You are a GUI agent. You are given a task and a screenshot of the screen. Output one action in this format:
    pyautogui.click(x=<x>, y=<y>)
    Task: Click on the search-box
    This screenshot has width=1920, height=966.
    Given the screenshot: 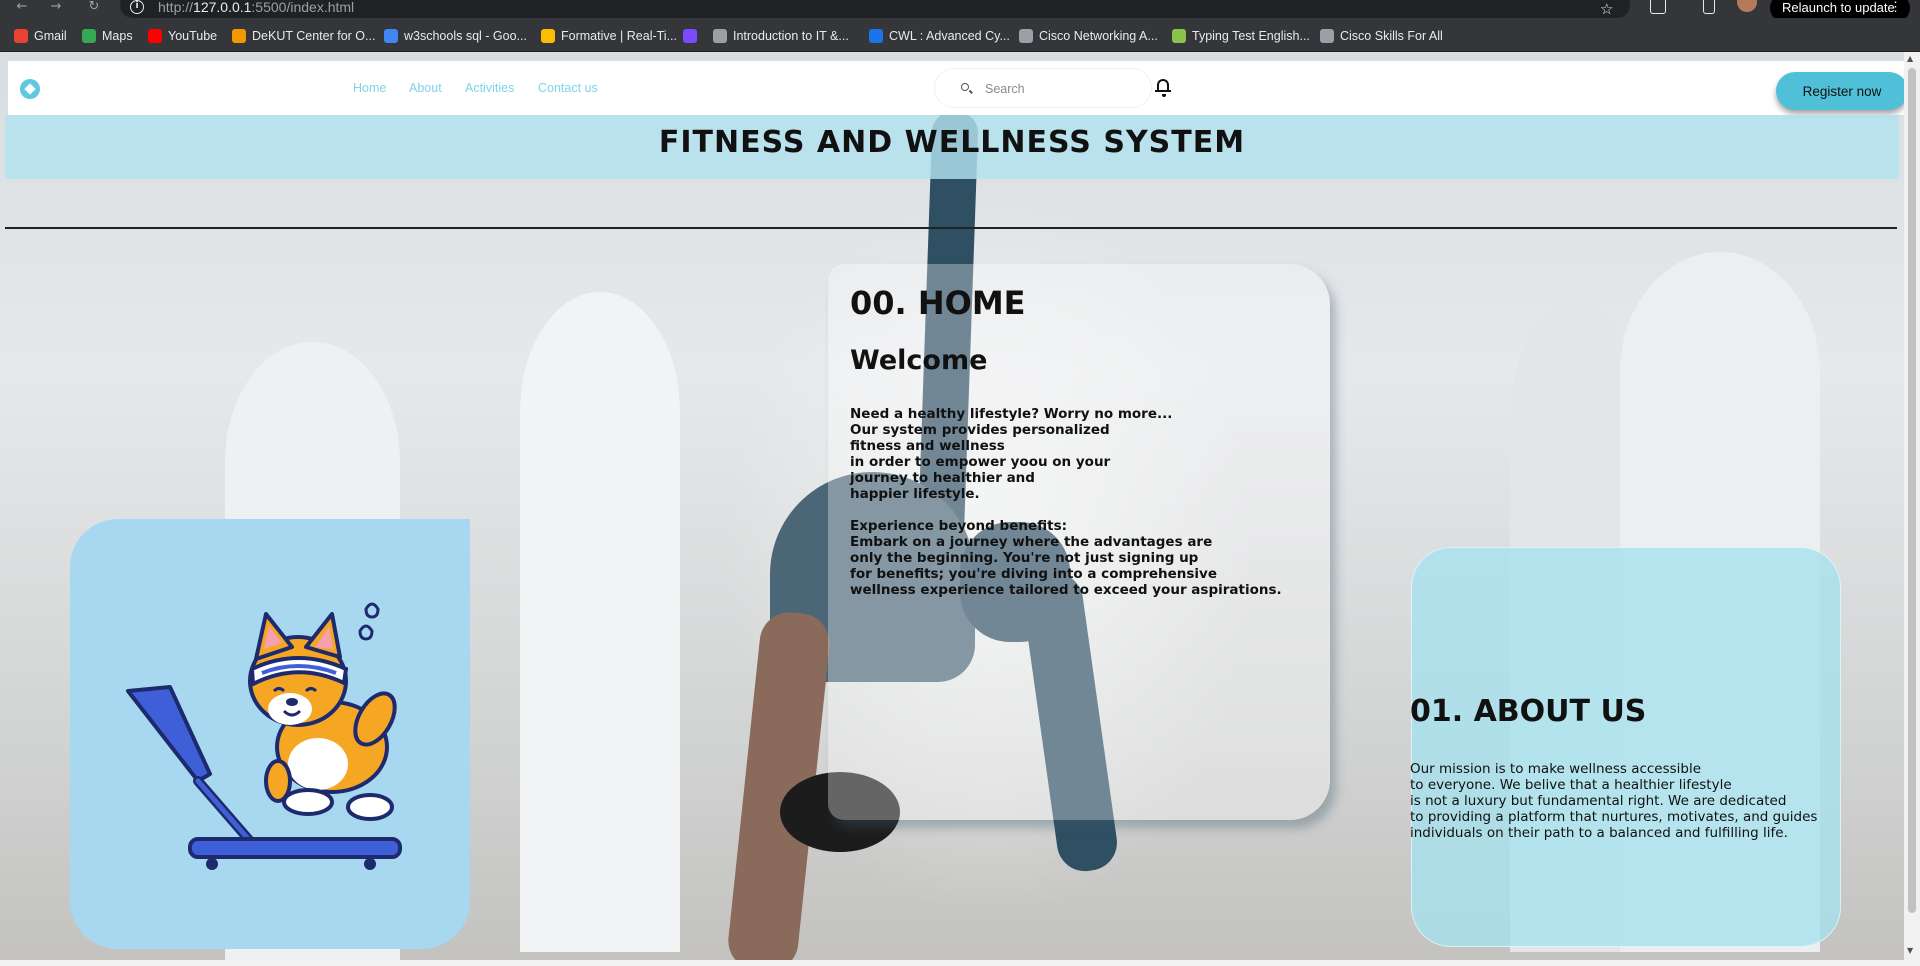 What is the action you would take?
    pyautogui.click(x=1043, y=88)
    